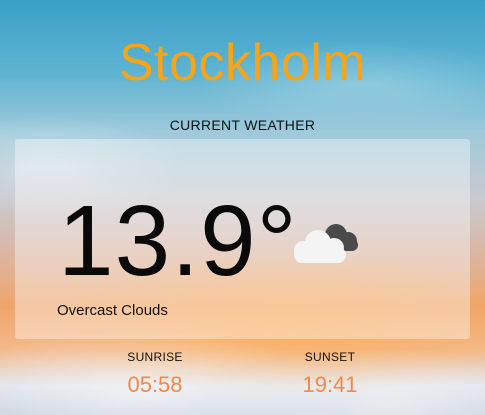 This screenshot has width=485, height=415. Describe the element at coordinates (330, 384) in the screenshot. I see `sunset-time: 19:41` at that location.